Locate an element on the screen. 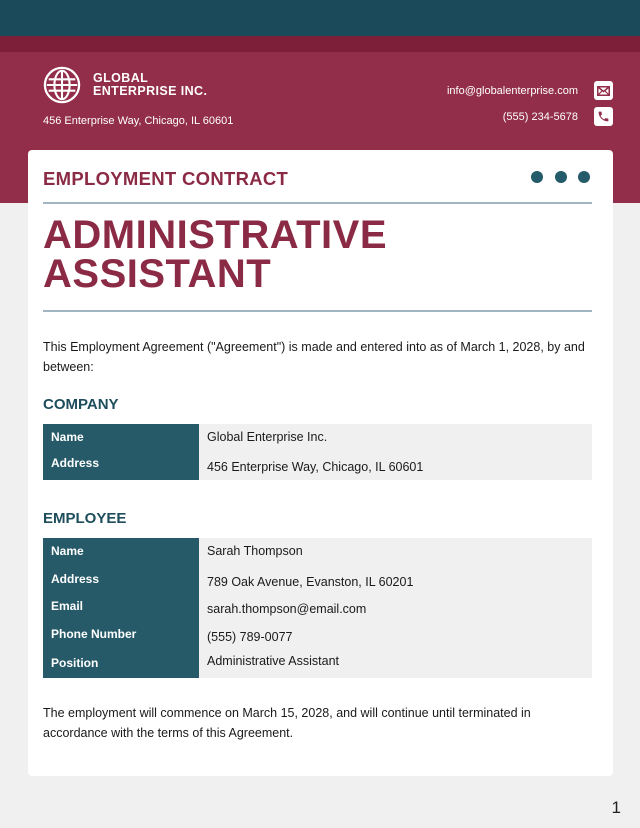 This screenshot has width=640, height=828. row-value: 789 Oak Avenue, Evanston, IL 60201 is located at coordinates (310, 581).